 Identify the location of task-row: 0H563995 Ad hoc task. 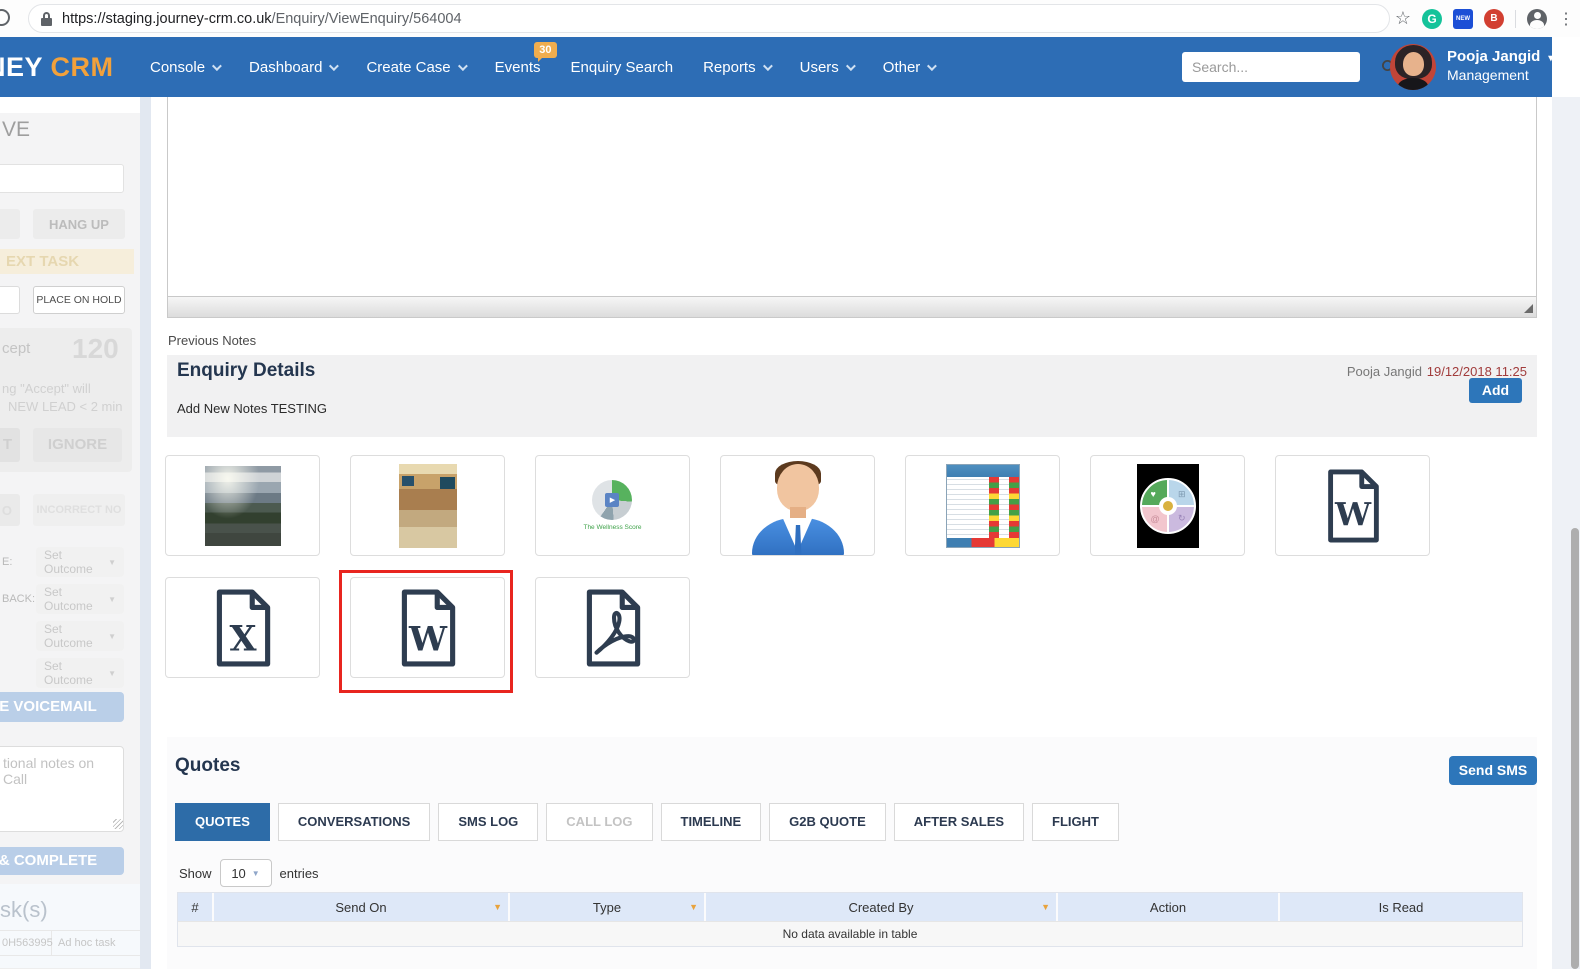
(70, 943).